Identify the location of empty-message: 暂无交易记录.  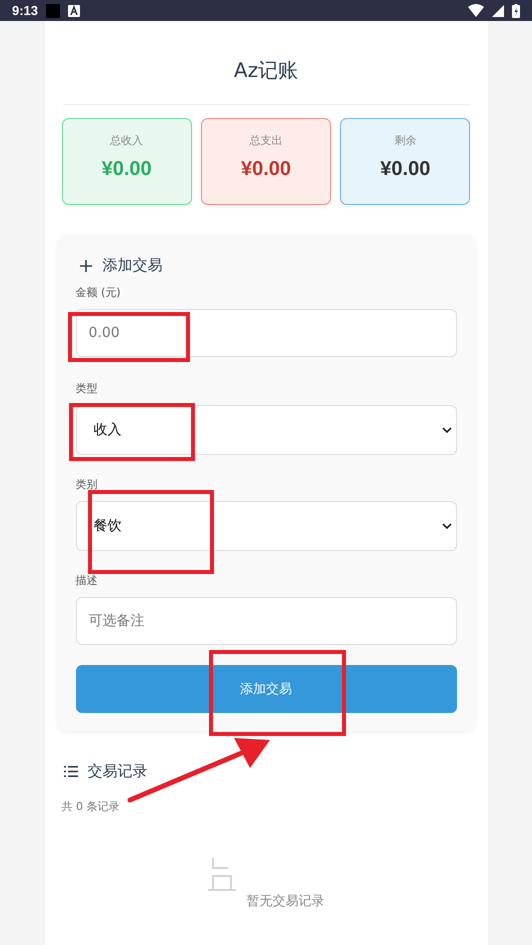
(285, 901).